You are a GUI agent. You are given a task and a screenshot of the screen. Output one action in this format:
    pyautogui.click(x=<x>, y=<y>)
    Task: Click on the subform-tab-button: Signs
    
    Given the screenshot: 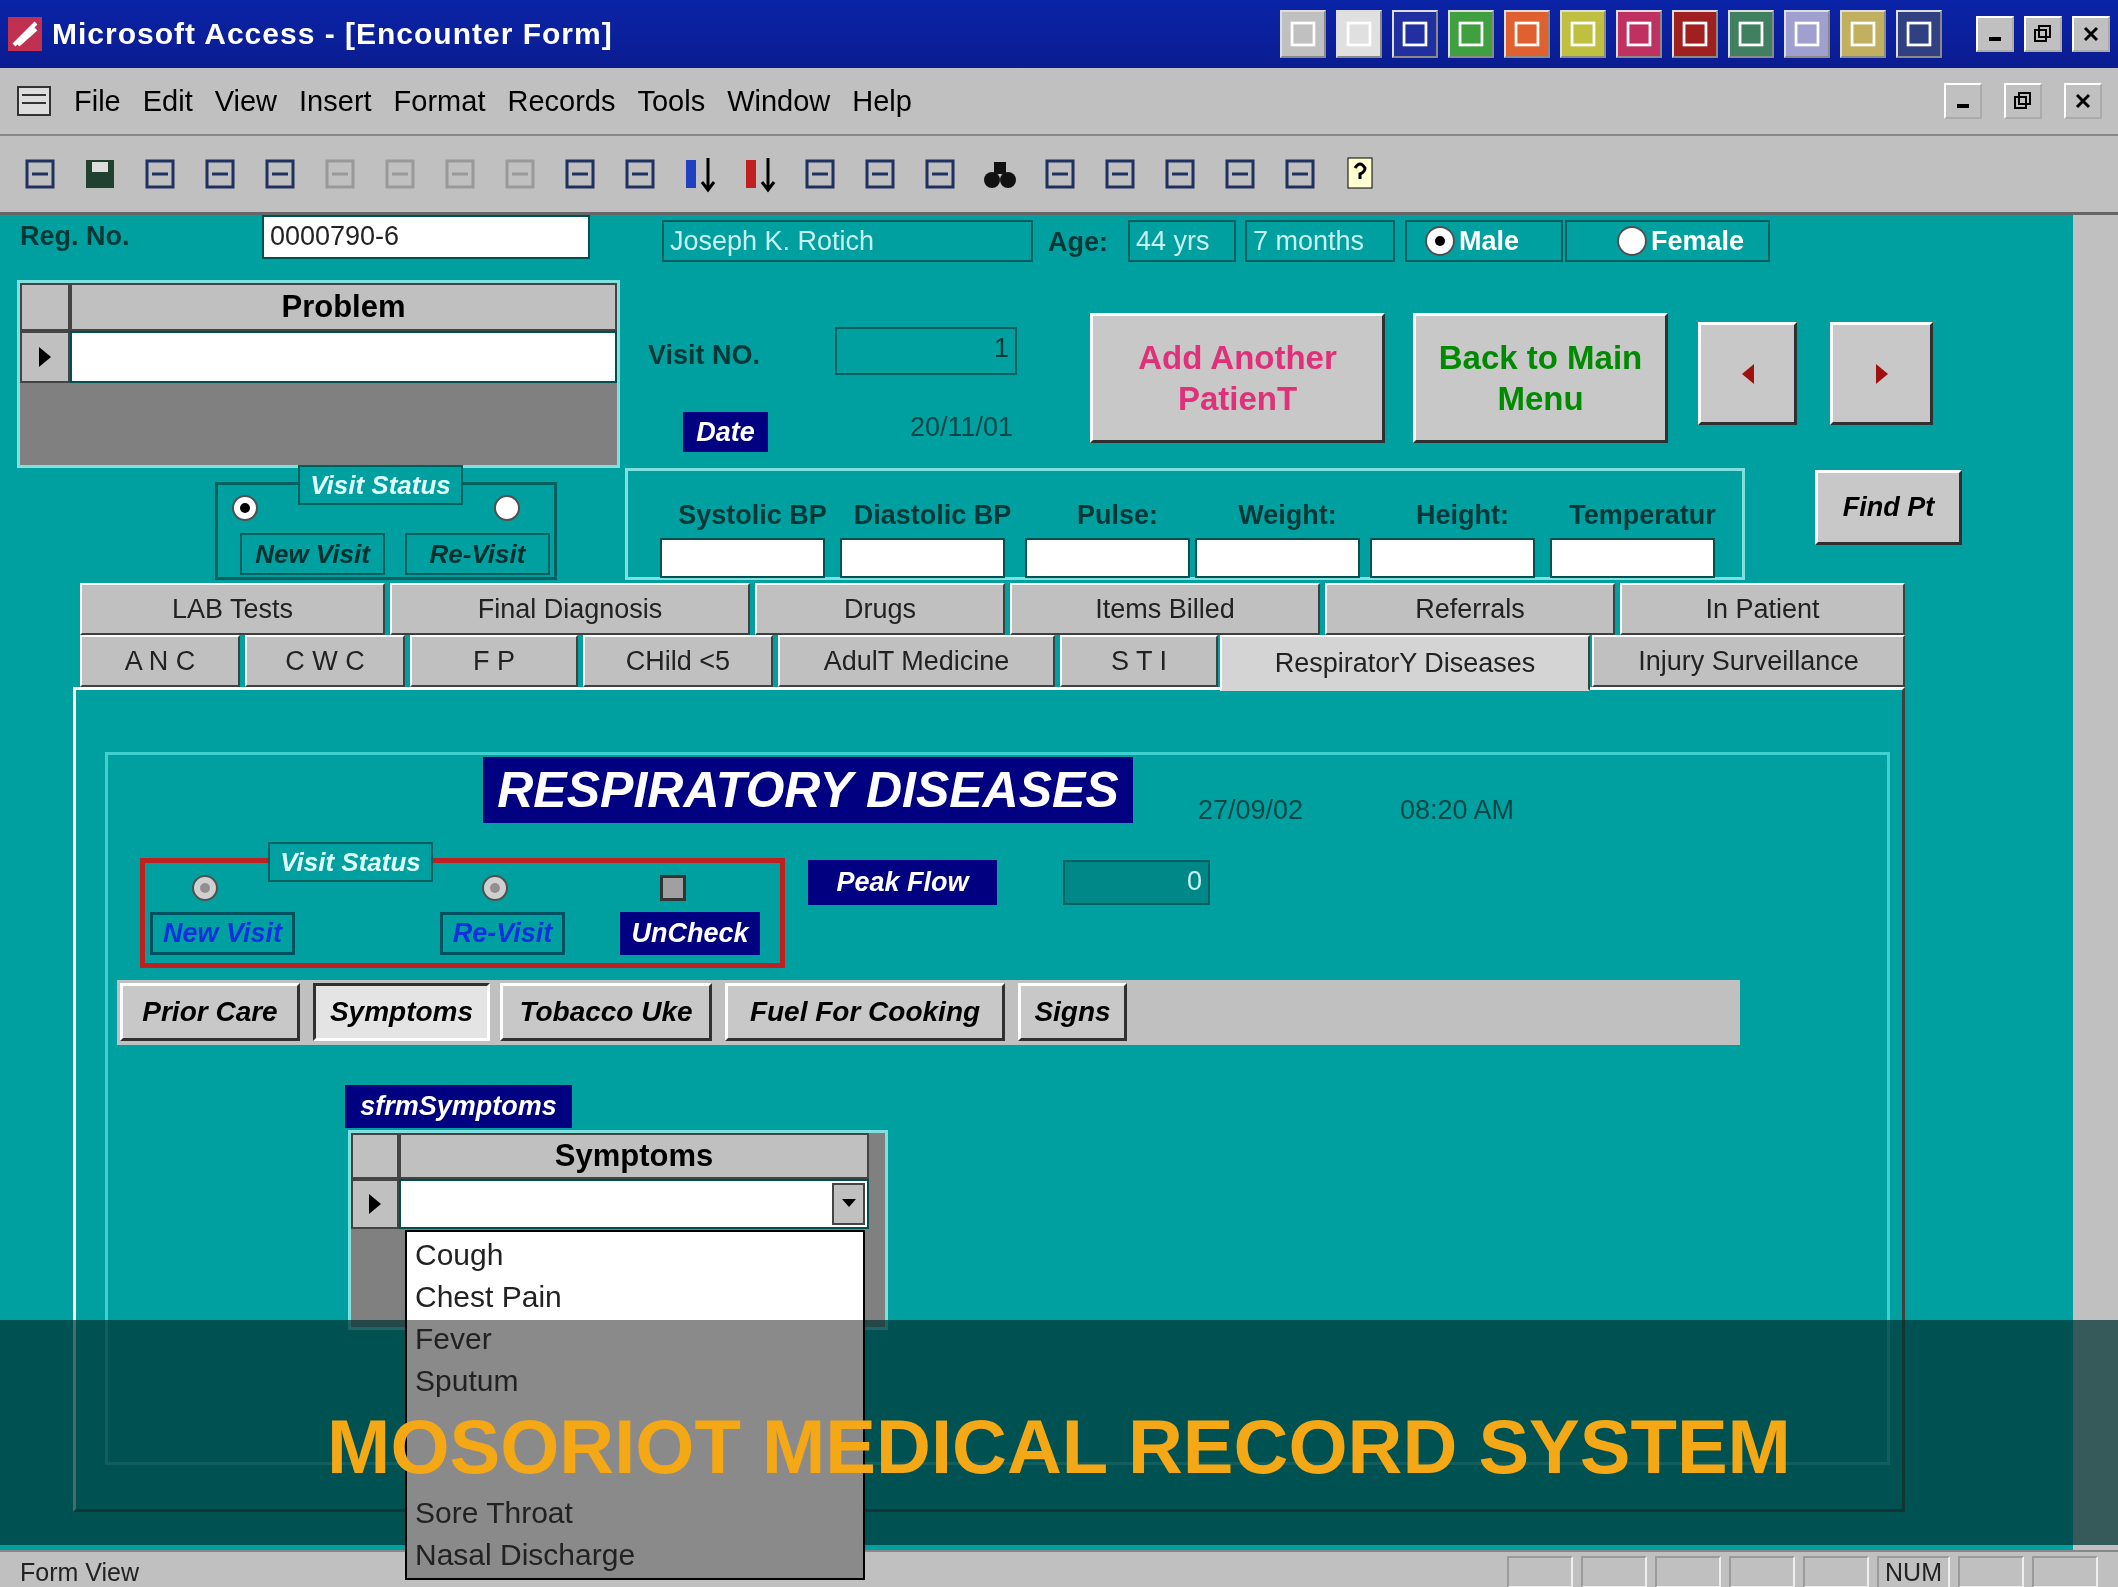 What is the action you would take?
    pyautogui.click(x=1072, y=1012)
    